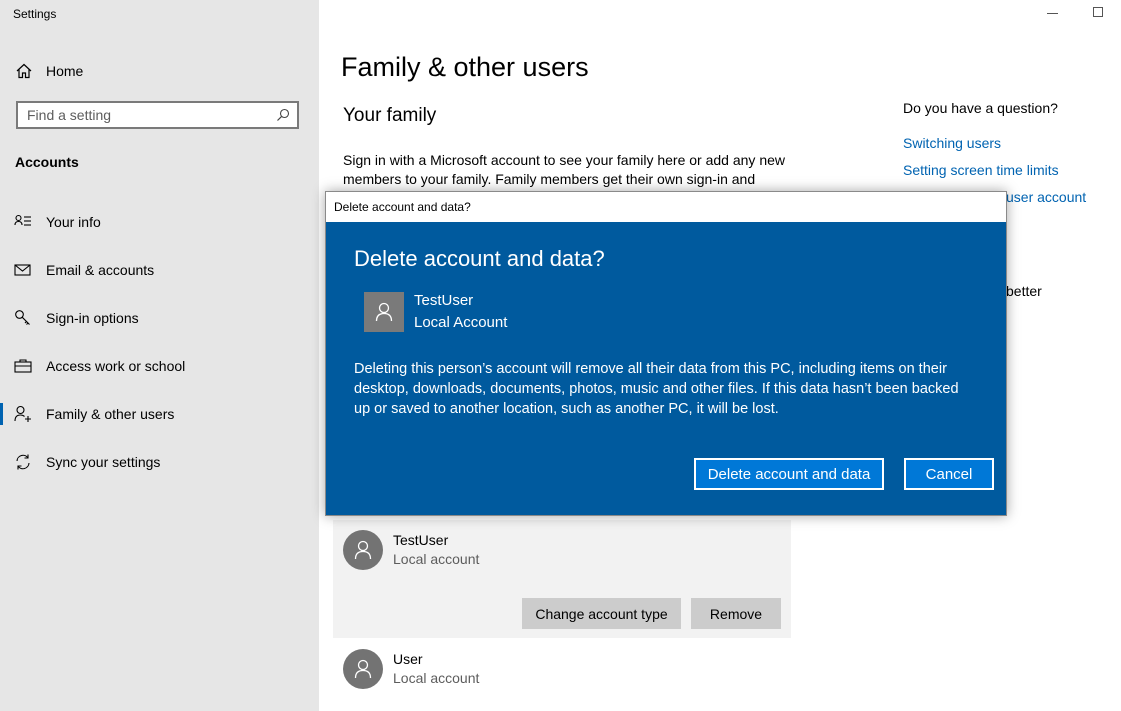  What do you see at coordinates (283, 115) in the screenshot?
I see `search-icon` at bounding box center [283, 115].